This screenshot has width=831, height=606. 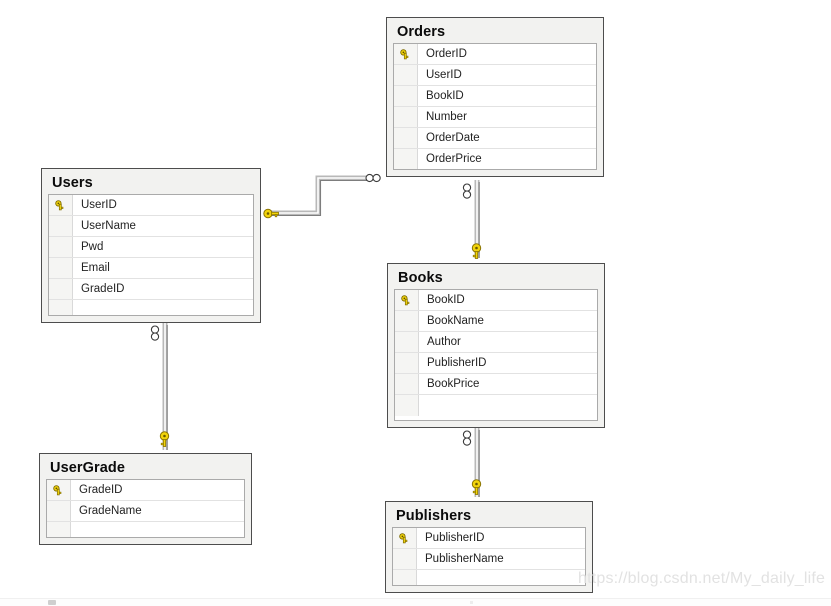 I want to click on db-column-row: OrderPrice, so click(x=495, y=159).